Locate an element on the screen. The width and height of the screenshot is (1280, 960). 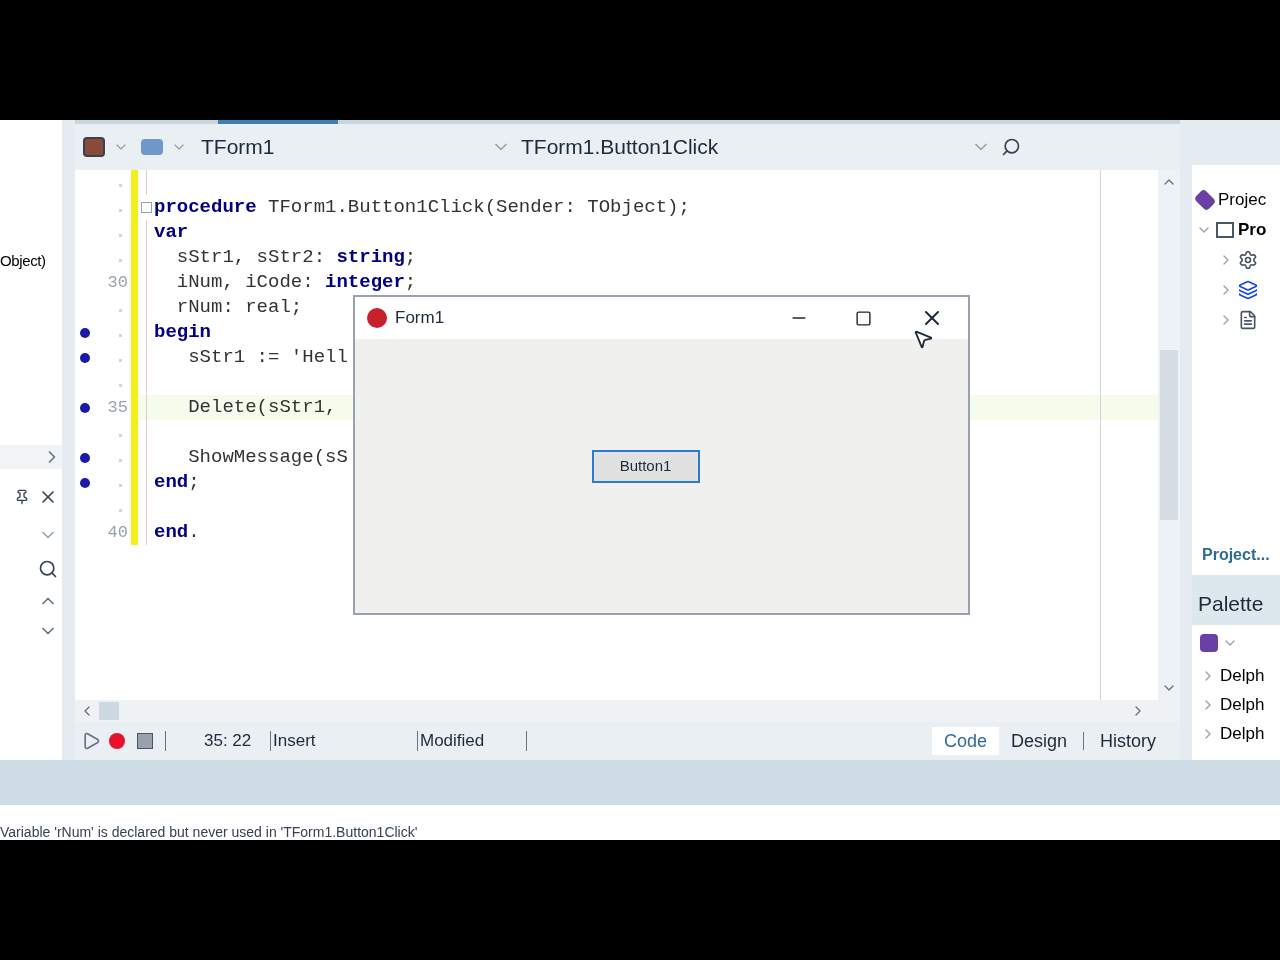
code-line: rNum: real; is located at coordinates (239, 308).